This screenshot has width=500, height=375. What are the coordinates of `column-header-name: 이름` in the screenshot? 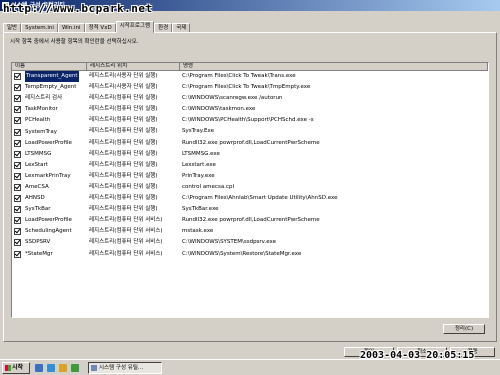 It's located at (49, 66).